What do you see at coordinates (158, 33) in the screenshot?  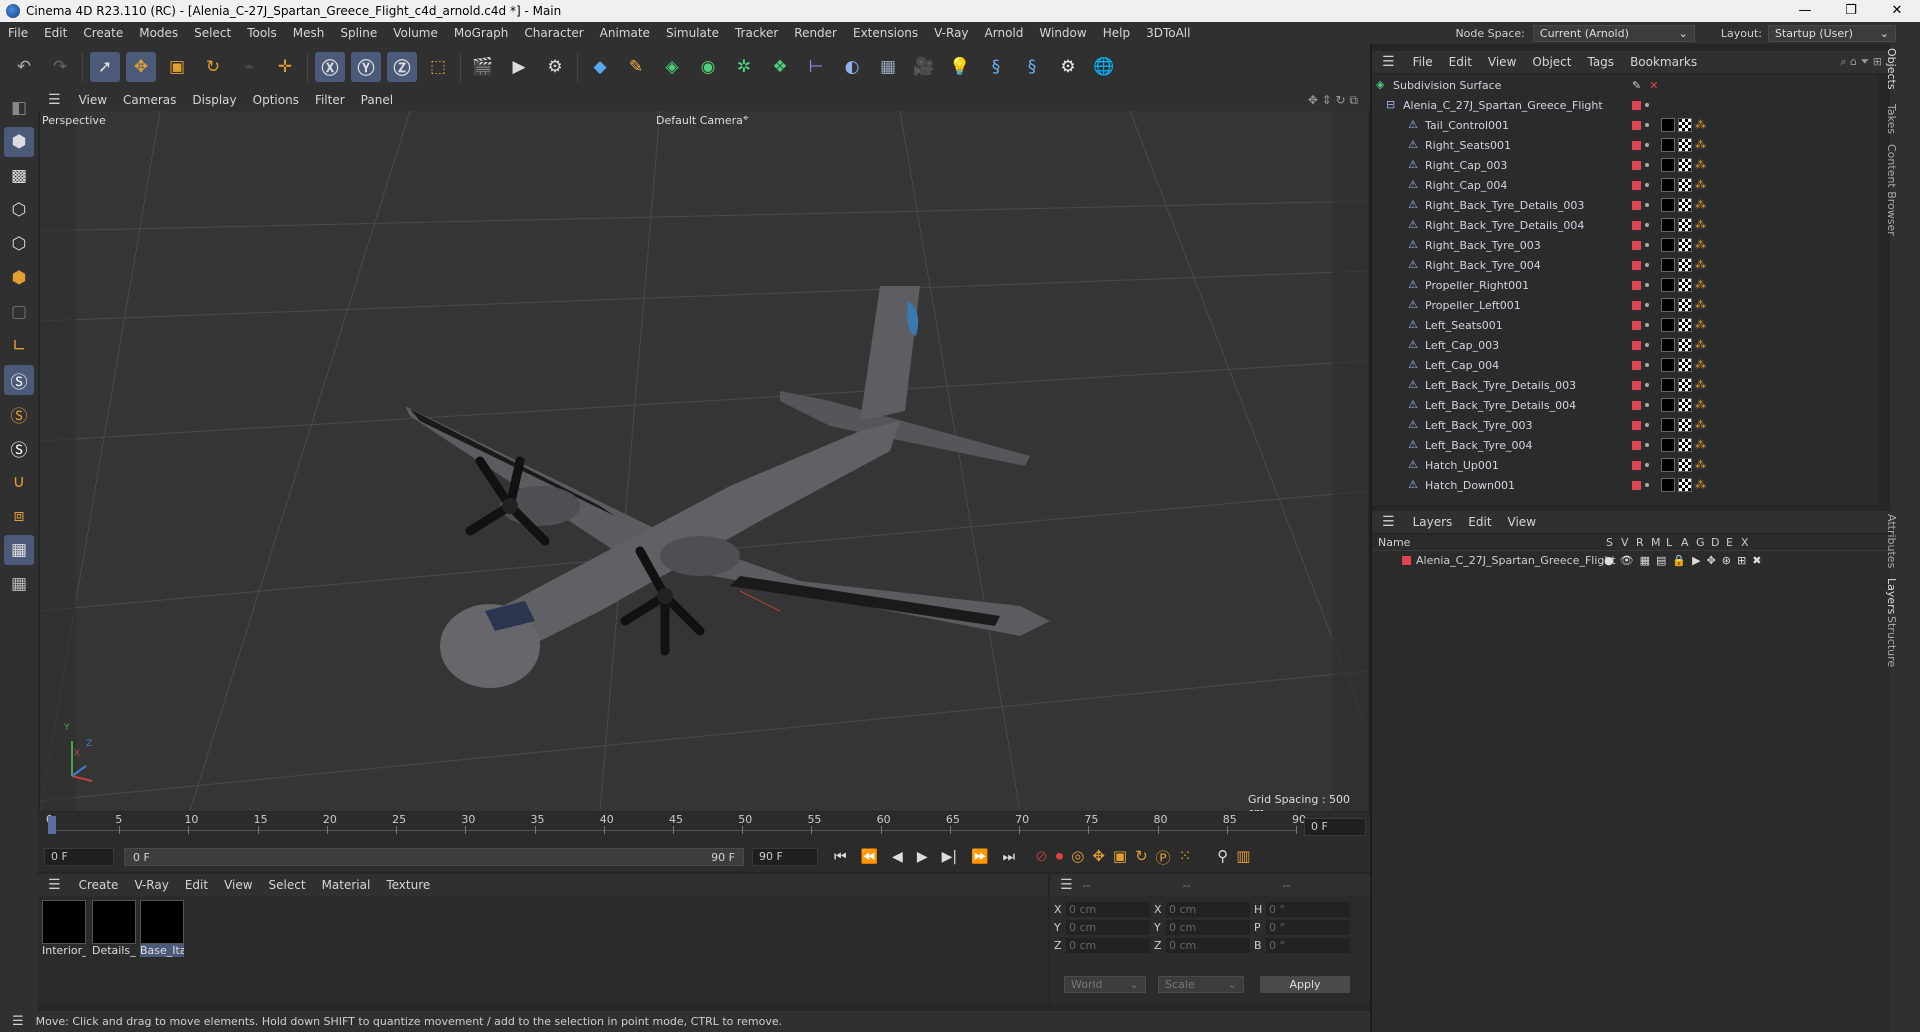 I see `menu-modes: Modes` at bounding box center [158, 33].